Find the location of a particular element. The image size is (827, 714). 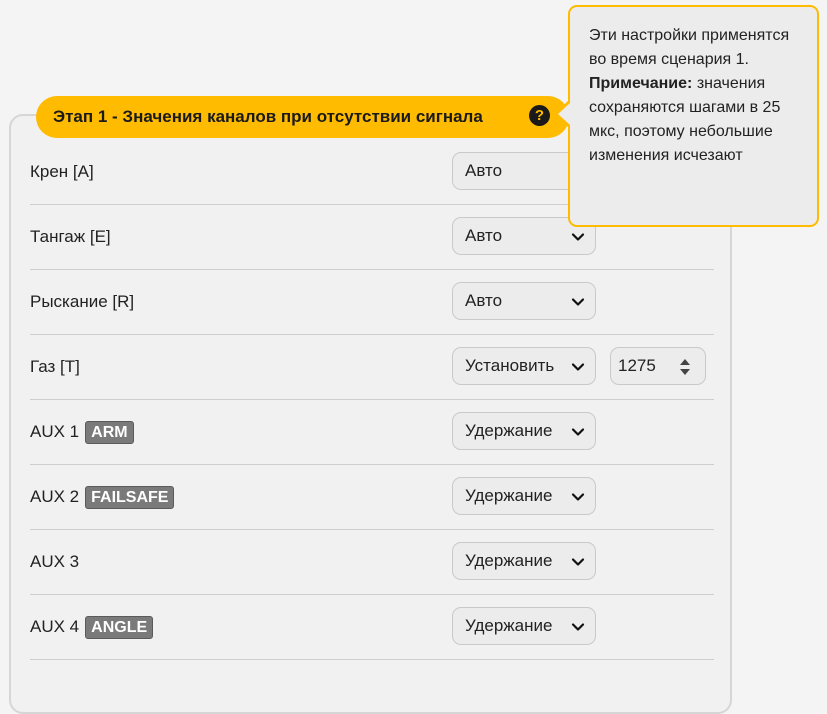

channel-name: AUX 2 is located at coordinates (55, 496).